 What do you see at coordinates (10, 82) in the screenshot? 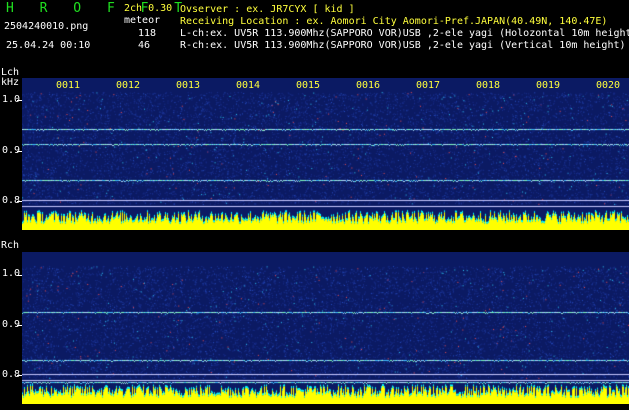
I see `lch-unit: kHz` at bounding box center [10, 82].